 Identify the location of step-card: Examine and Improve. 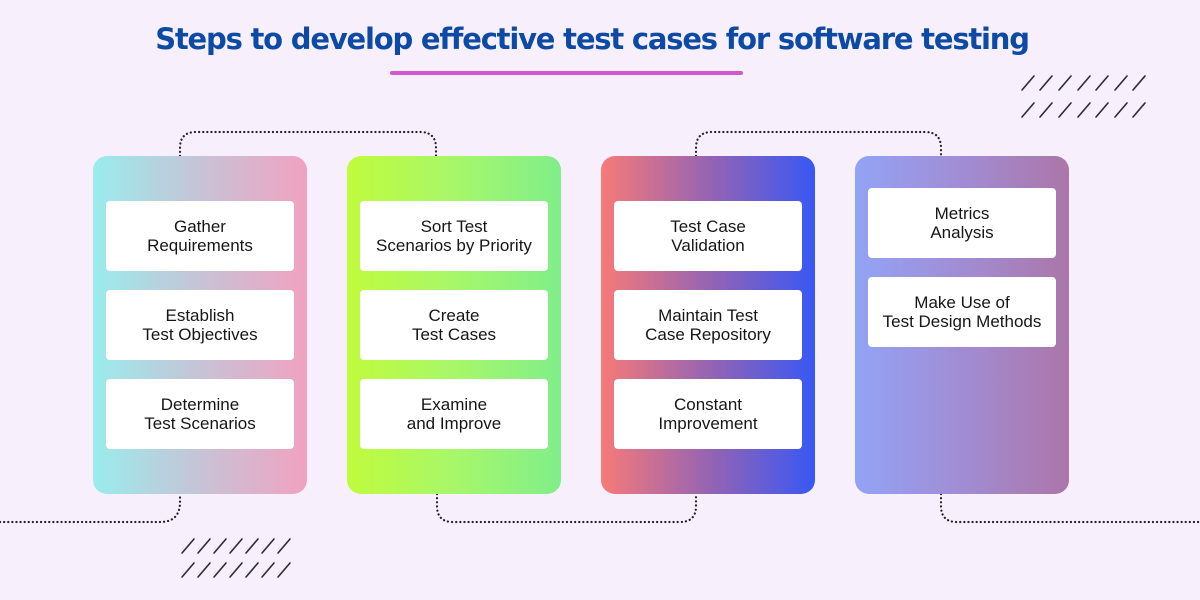
(454, 414).